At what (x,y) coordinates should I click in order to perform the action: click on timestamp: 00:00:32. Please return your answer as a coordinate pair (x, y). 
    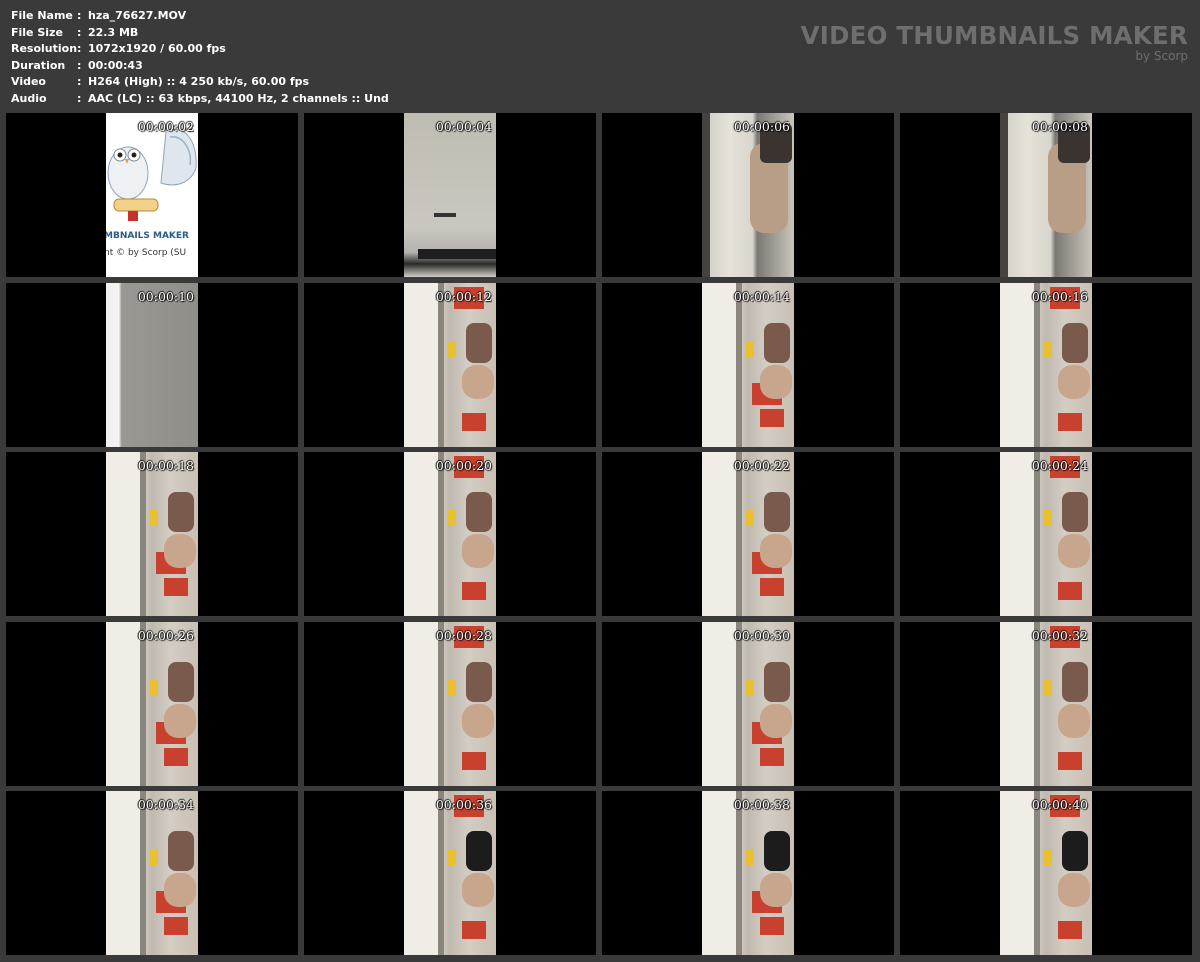
    Looking at the image, I should click on (1059, 635).